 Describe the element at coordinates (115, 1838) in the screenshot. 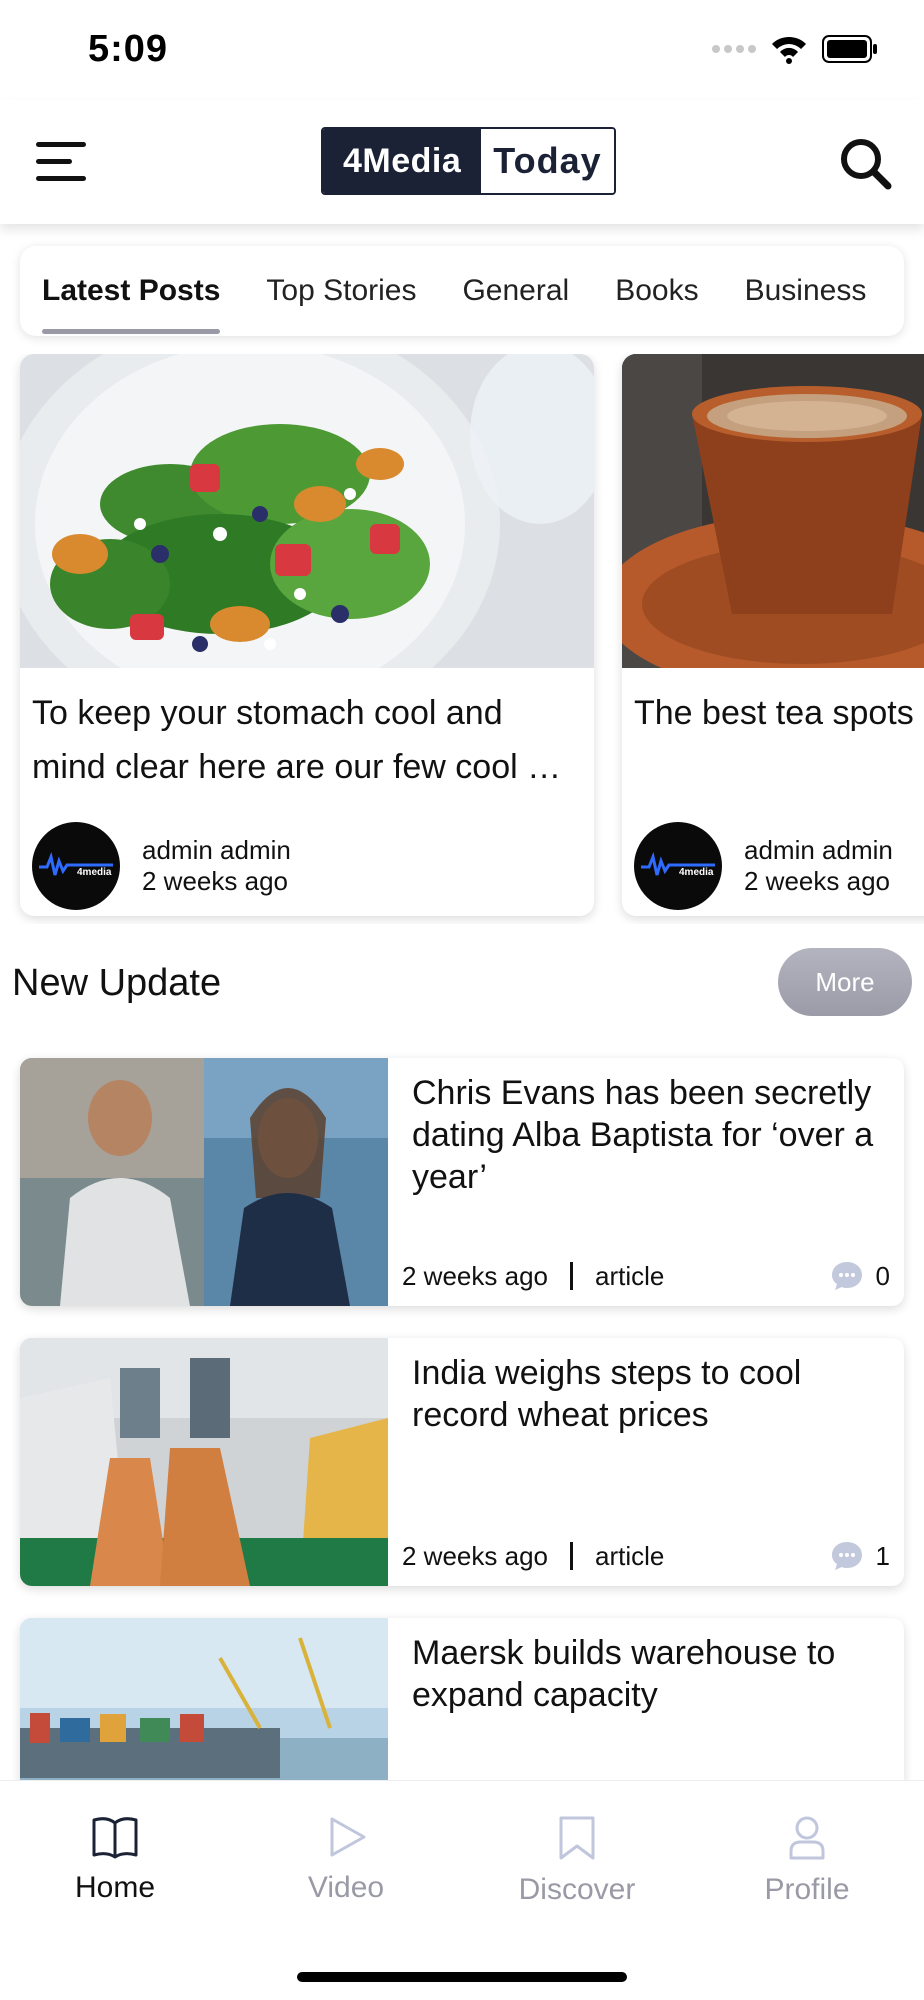

I see `book-icon` at that location.